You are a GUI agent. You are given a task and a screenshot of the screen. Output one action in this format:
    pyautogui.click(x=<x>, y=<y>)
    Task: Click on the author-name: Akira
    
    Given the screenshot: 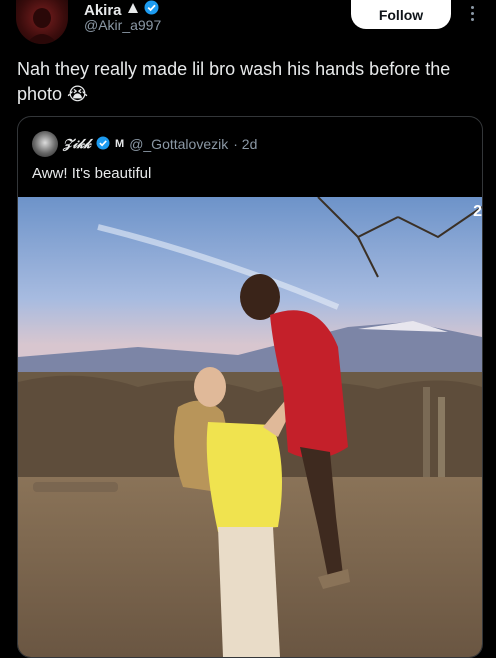 What is the action you would take?
    pyautogui.click(x=103, y=10)
    